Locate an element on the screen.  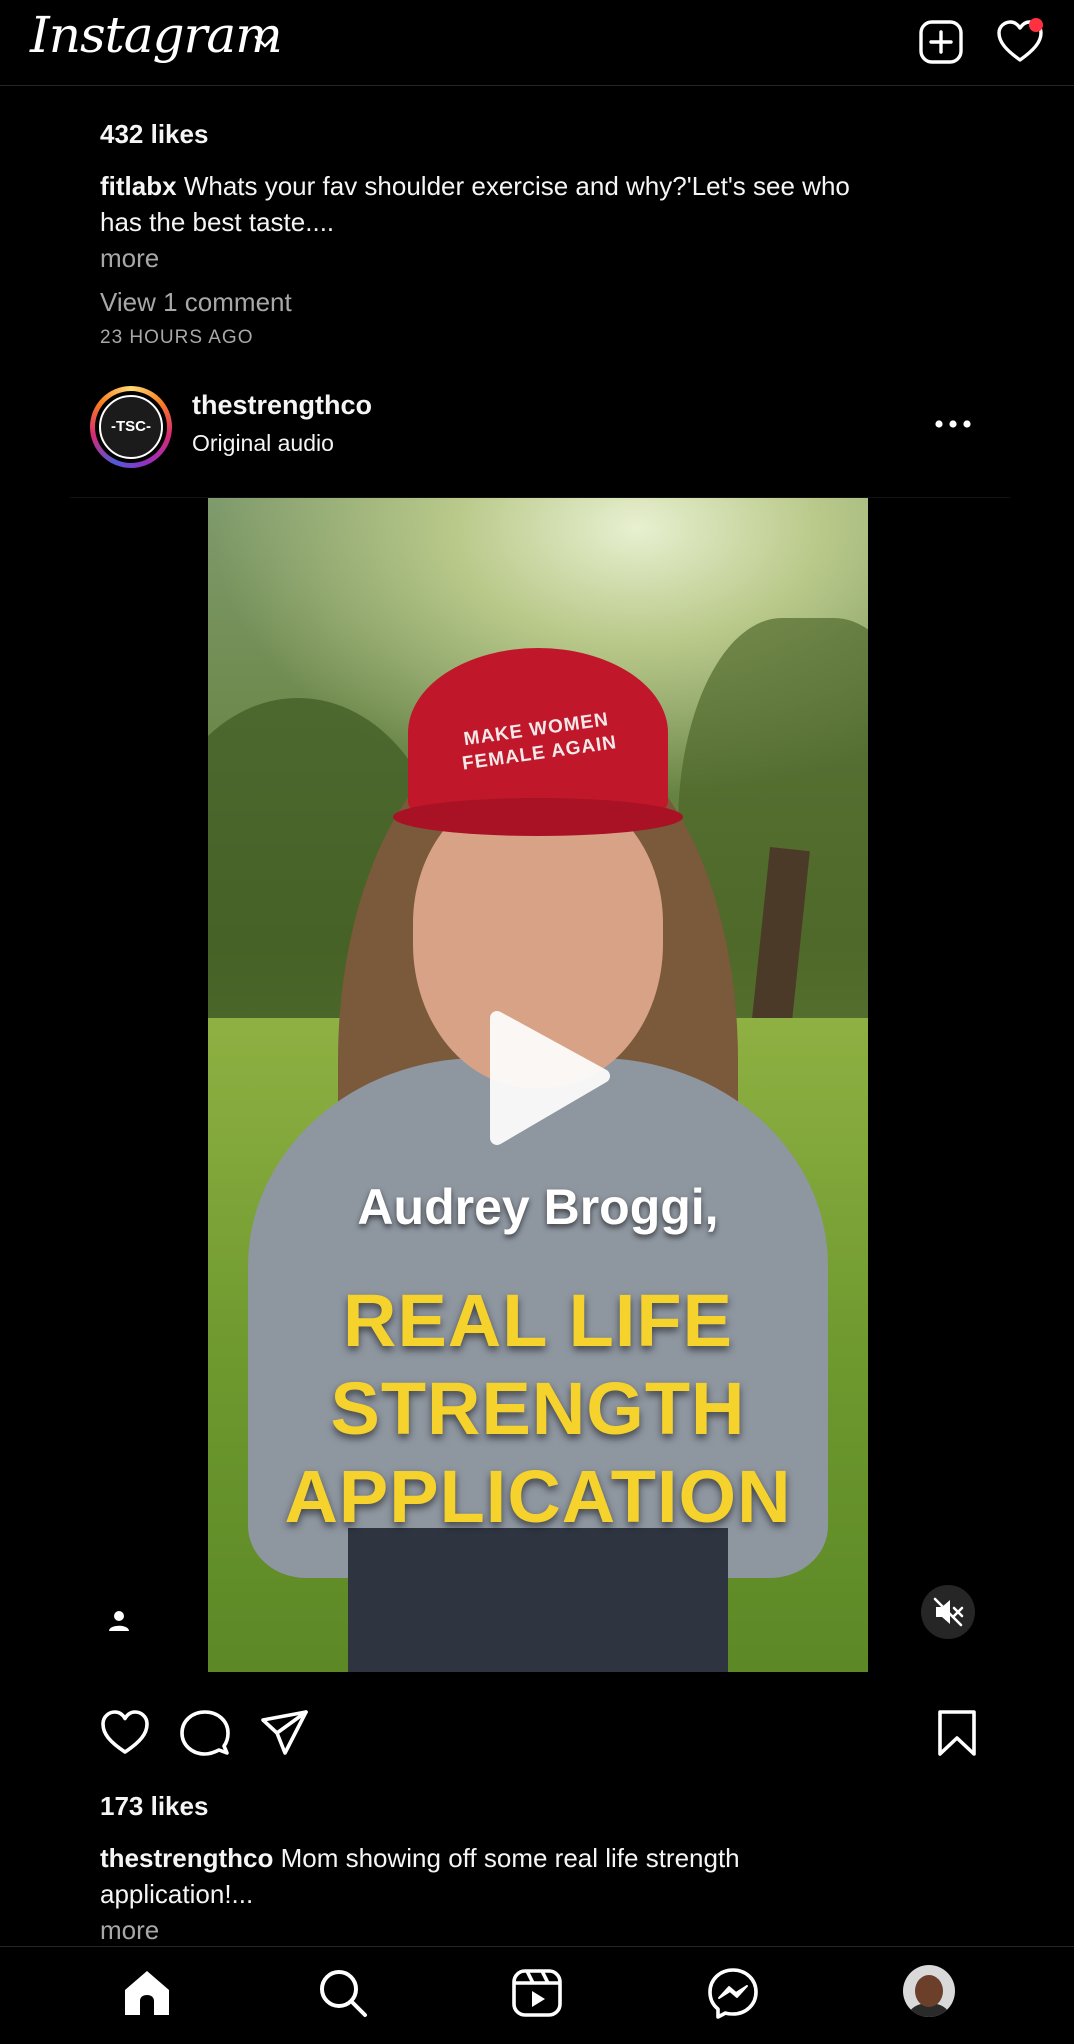
video-overlay-name: Audrey Broggi, is located at coordinates (538, 1207).